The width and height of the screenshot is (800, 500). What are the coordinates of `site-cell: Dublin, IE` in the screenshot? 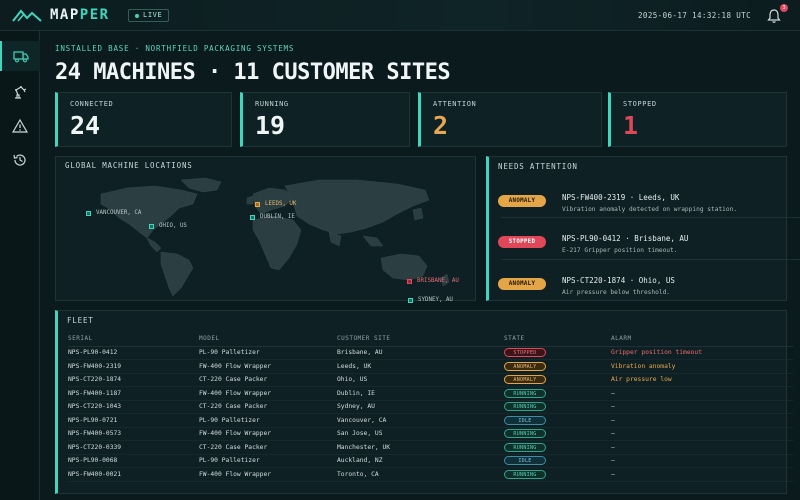 It's located at (420, 393).